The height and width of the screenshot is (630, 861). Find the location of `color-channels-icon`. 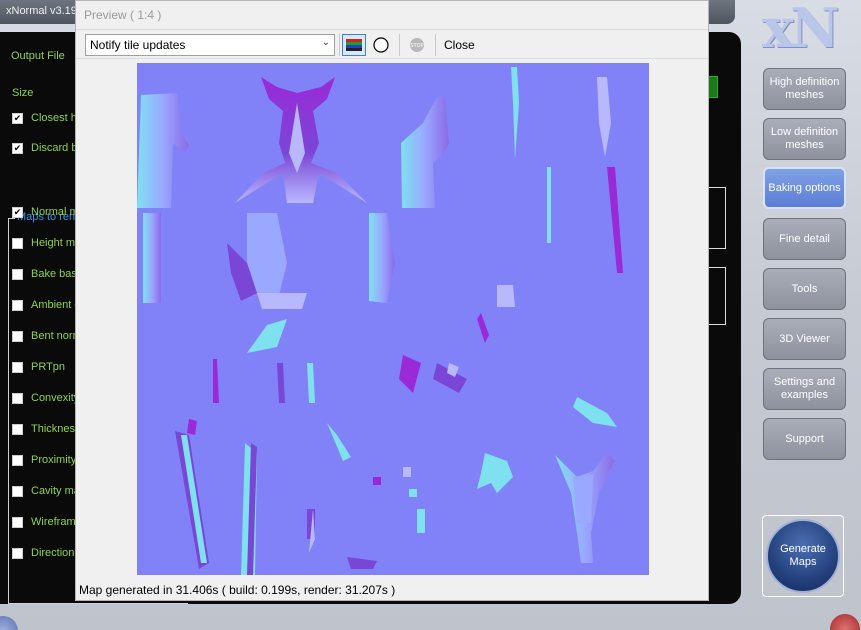

color-channels-icon is located at coordinates (354, 45).